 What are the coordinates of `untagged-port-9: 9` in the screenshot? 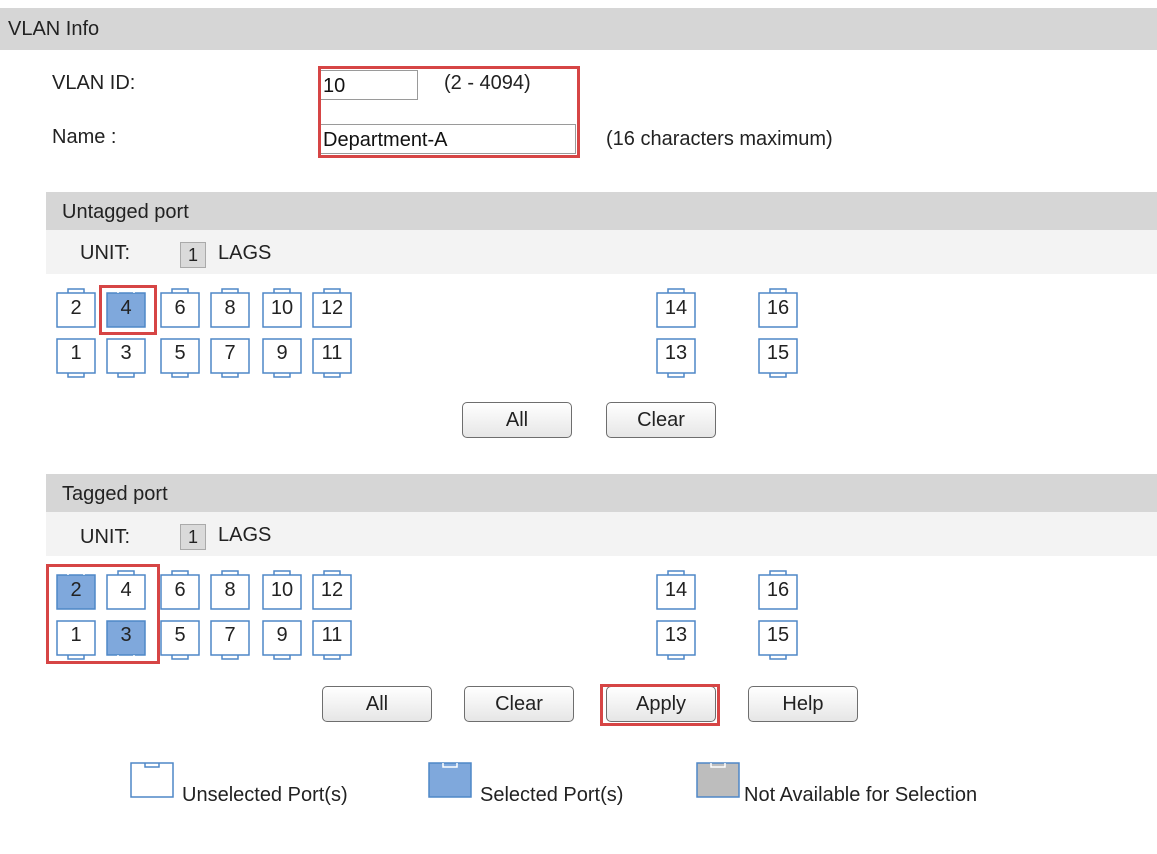 It's located at (282, 358).